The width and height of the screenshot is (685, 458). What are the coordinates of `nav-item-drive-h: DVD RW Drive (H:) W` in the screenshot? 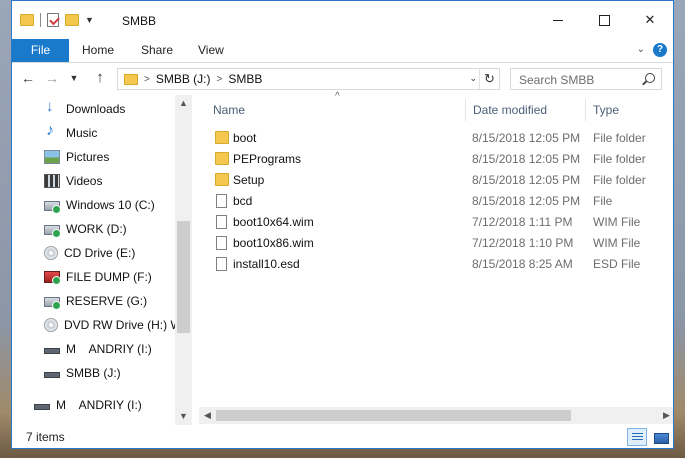 It's located at (113, 325).